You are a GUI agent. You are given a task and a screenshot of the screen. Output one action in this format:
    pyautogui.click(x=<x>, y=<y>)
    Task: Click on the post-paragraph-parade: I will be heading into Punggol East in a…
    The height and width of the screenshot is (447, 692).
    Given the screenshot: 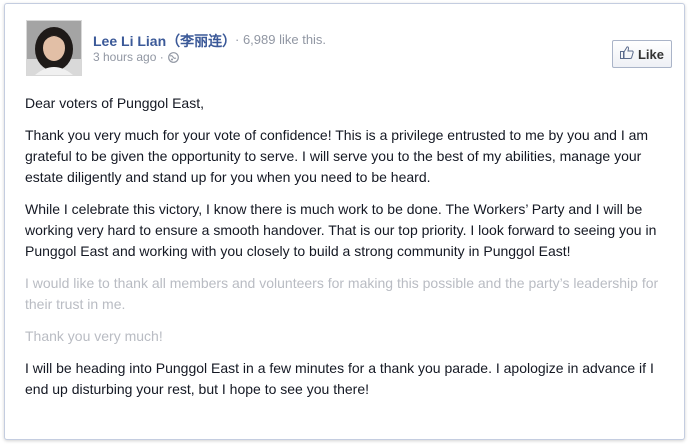 What is the action you would take?
    pyautogui.click(x=339, y=378)
    